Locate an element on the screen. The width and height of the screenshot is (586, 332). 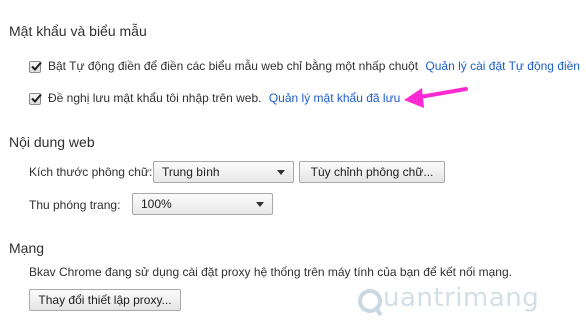
autofill-checkbox is located at coordinates (35, 67).